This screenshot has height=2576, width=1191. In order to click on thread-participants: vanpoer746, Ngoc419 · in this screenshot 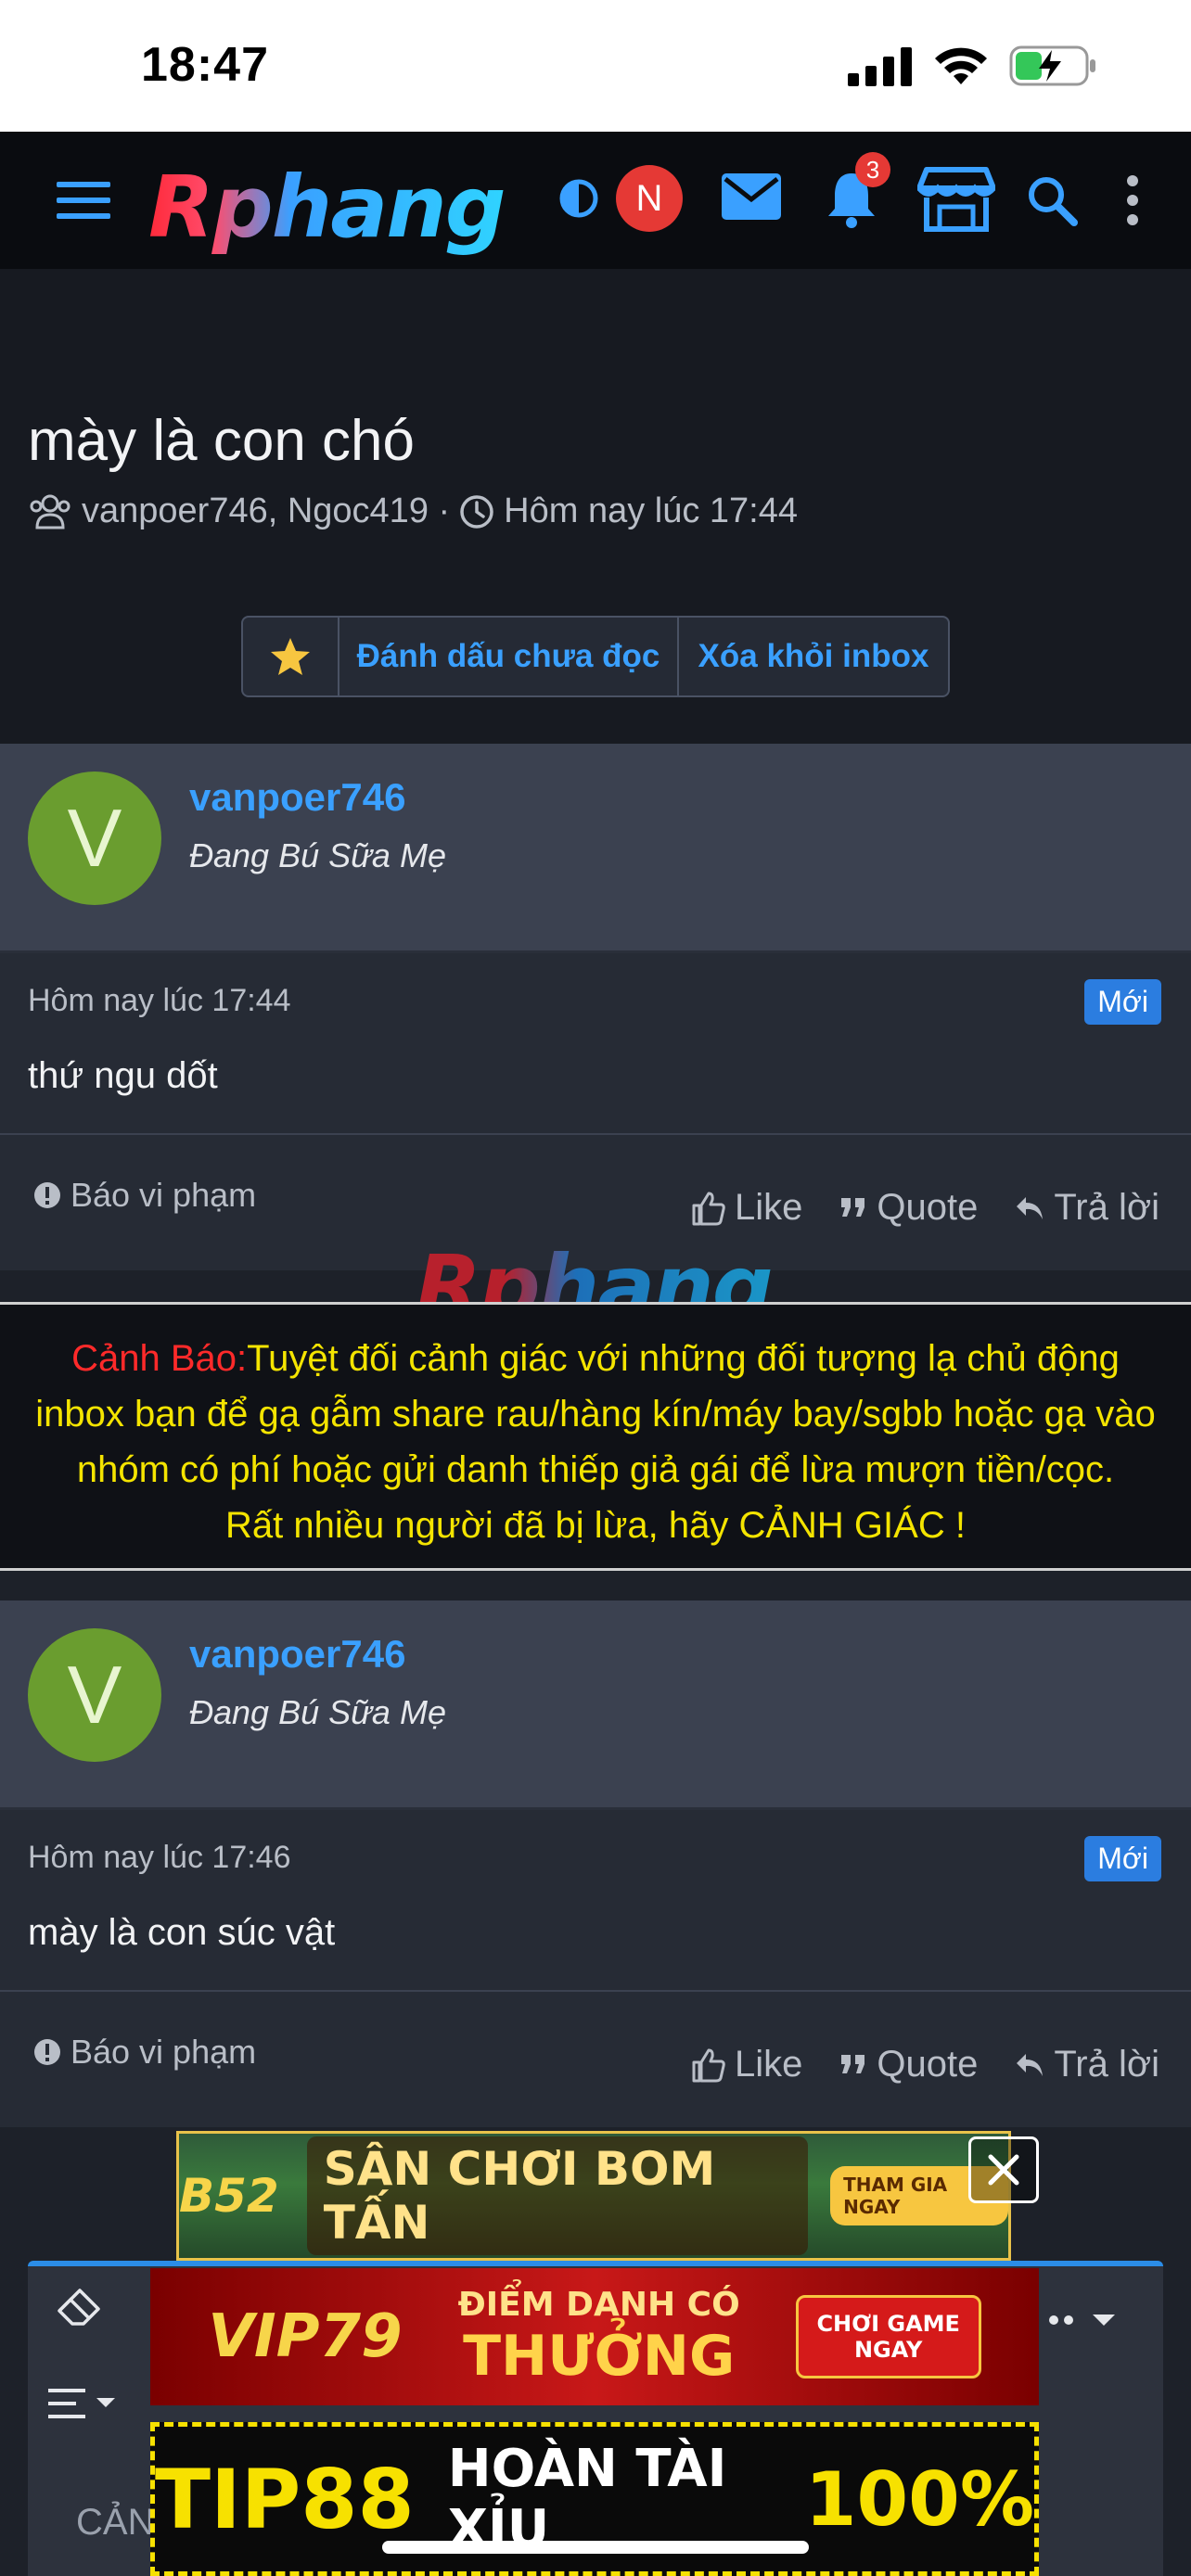, I will do `click(266, 511)`.